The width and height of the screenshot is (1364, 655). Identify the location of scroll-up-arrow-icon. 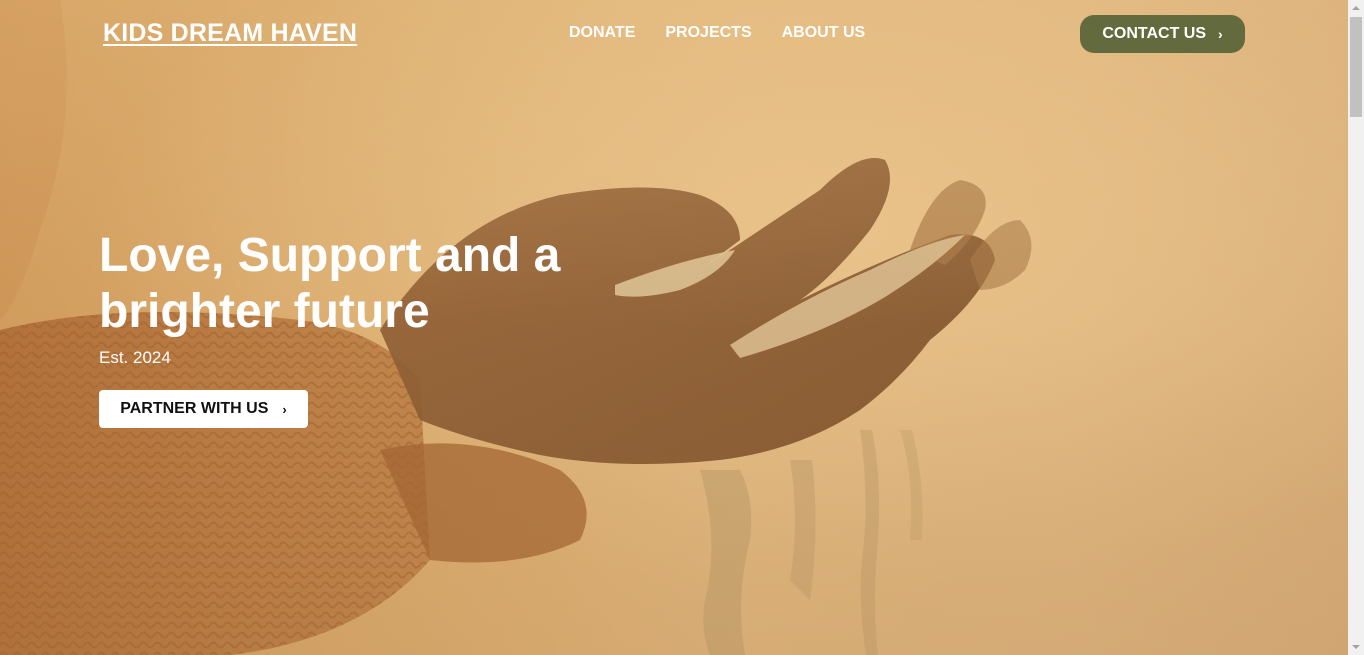
(1356, 8).